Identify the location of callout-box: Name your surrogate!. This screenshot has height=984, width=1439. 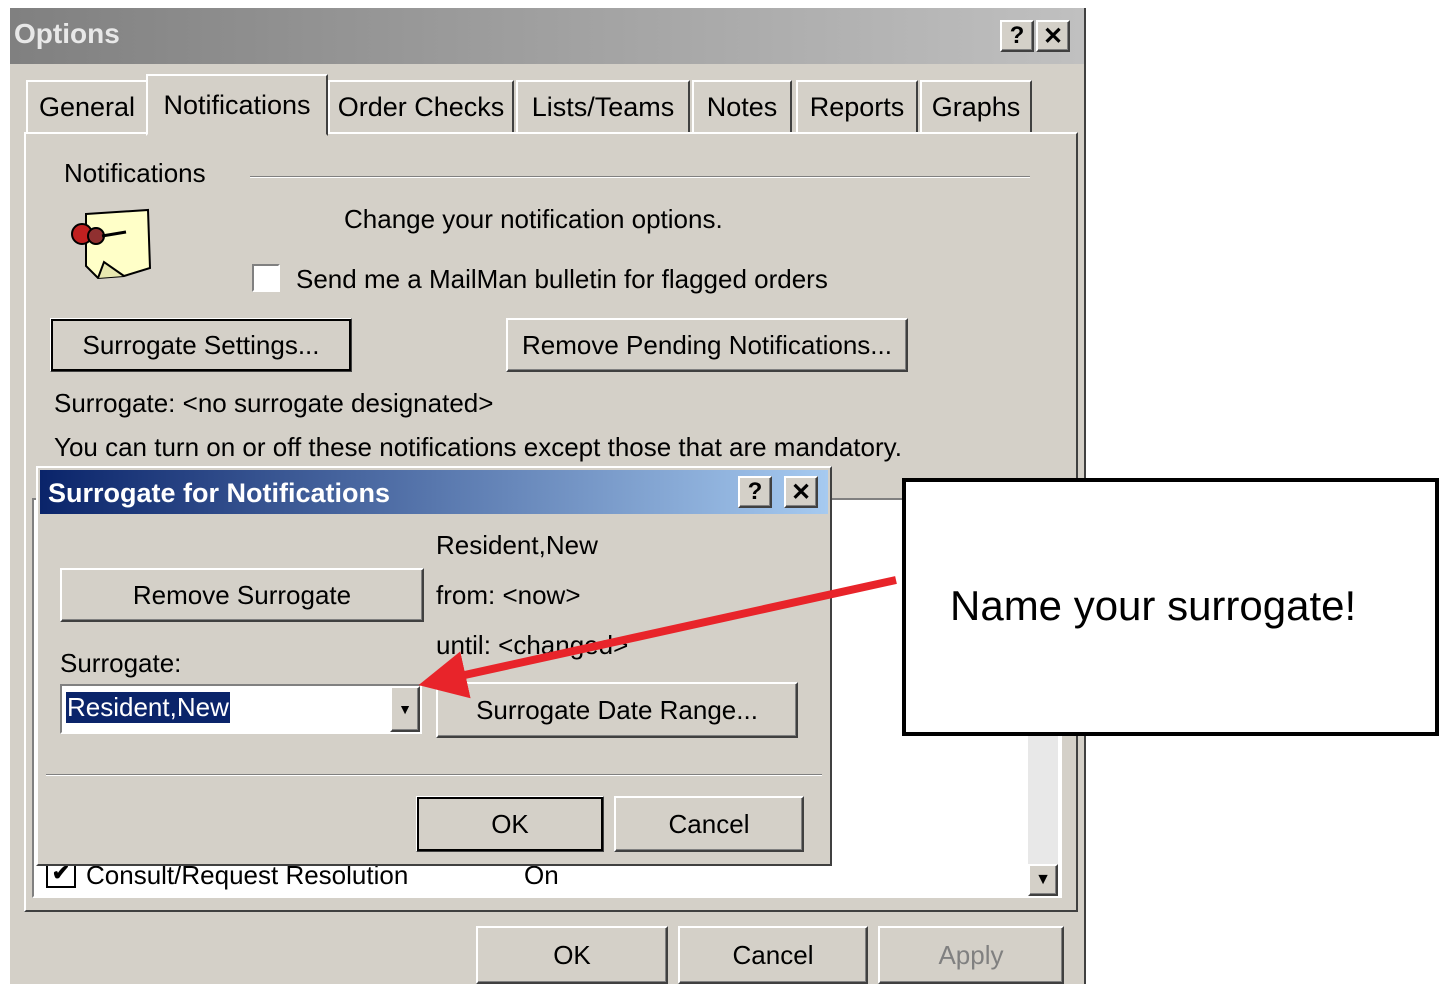
(1170, 607).